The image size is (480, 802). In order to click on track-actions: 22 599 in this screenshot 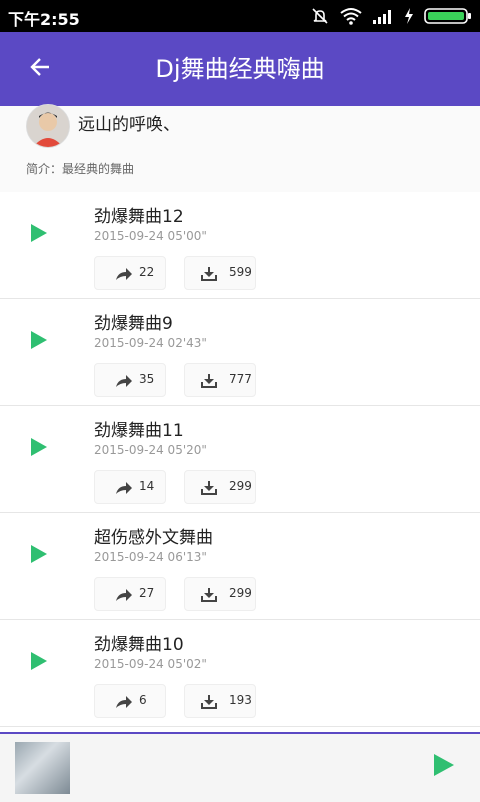, I will do `click(175, 273)`.